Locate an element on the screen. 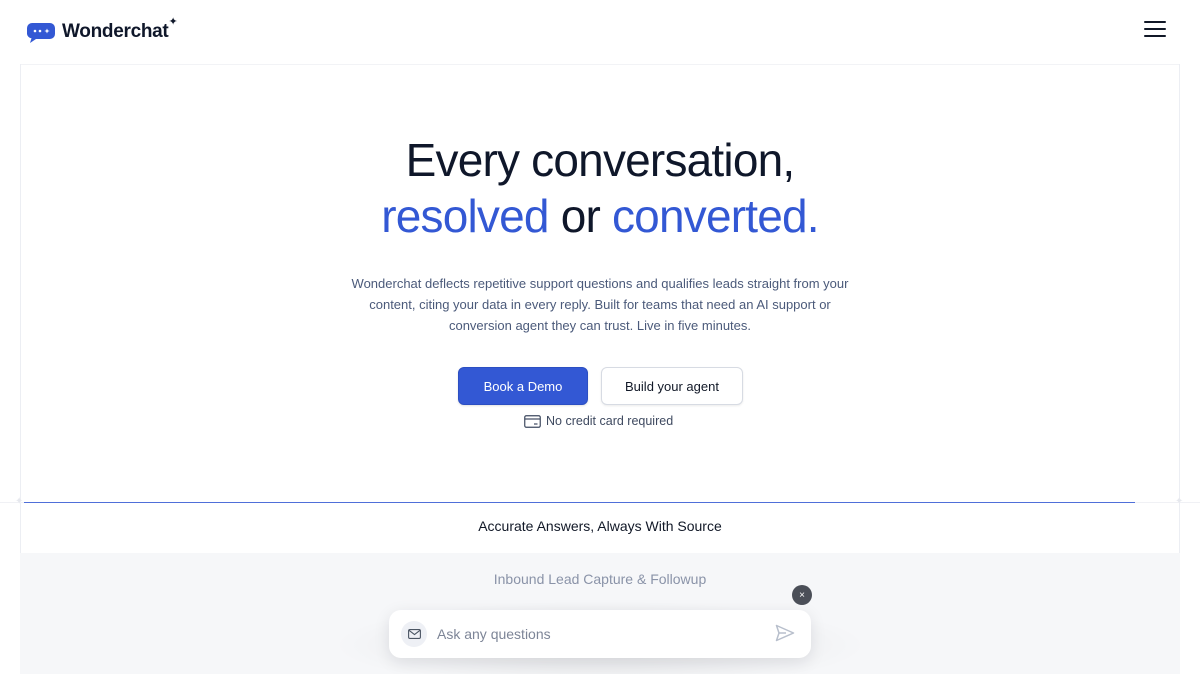 The height and width of the screenshot is (674, 1200). mail-icon is located at coordinates (414, 634).